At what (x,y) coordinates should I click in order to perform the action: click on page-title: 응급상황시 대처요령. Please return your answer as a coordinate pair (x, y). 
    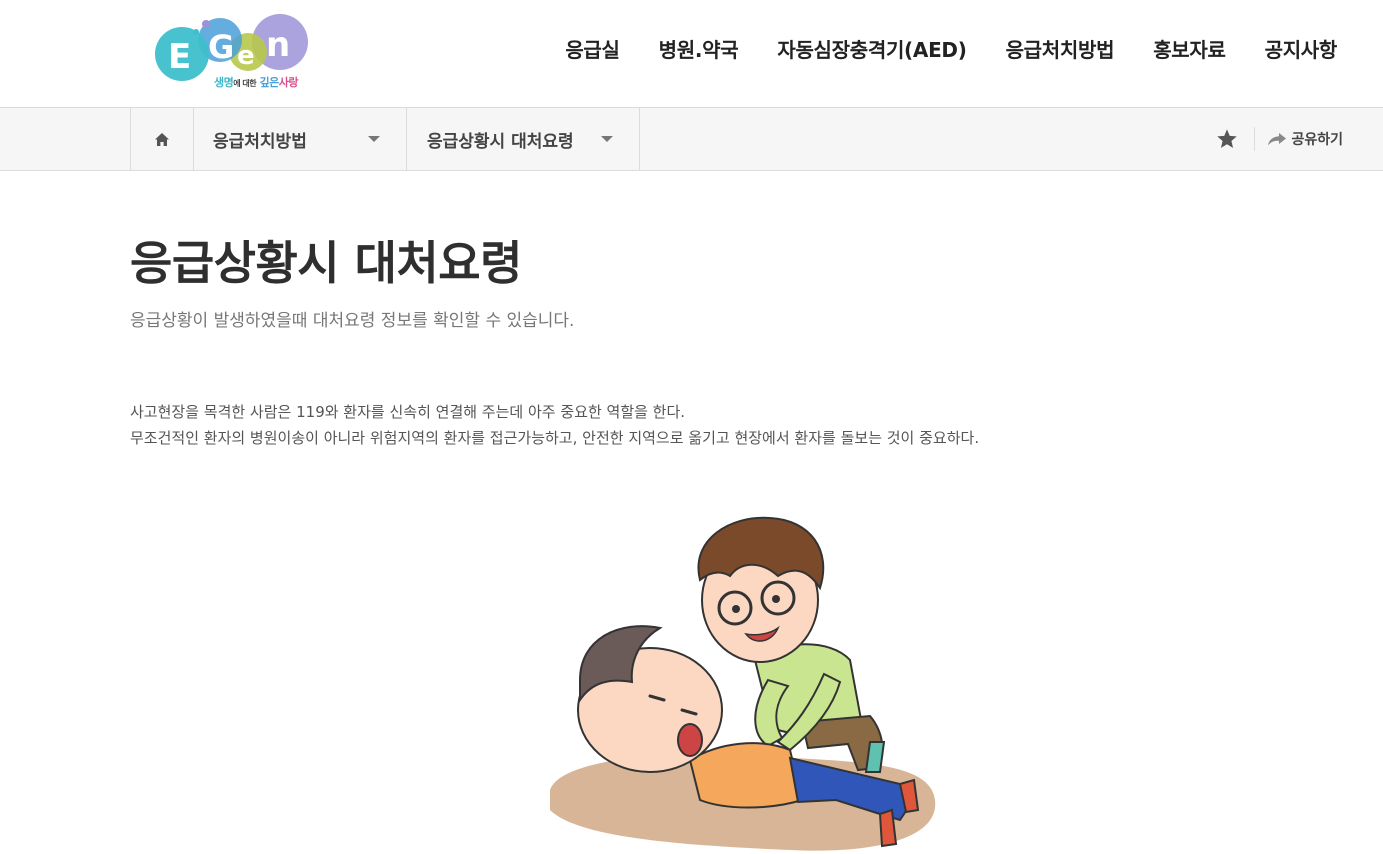
    Looking at the image, I should click on (326, 263).